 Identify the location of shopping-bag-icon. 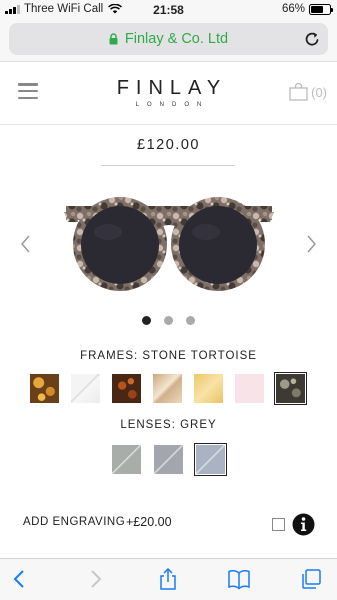
(298, 92).